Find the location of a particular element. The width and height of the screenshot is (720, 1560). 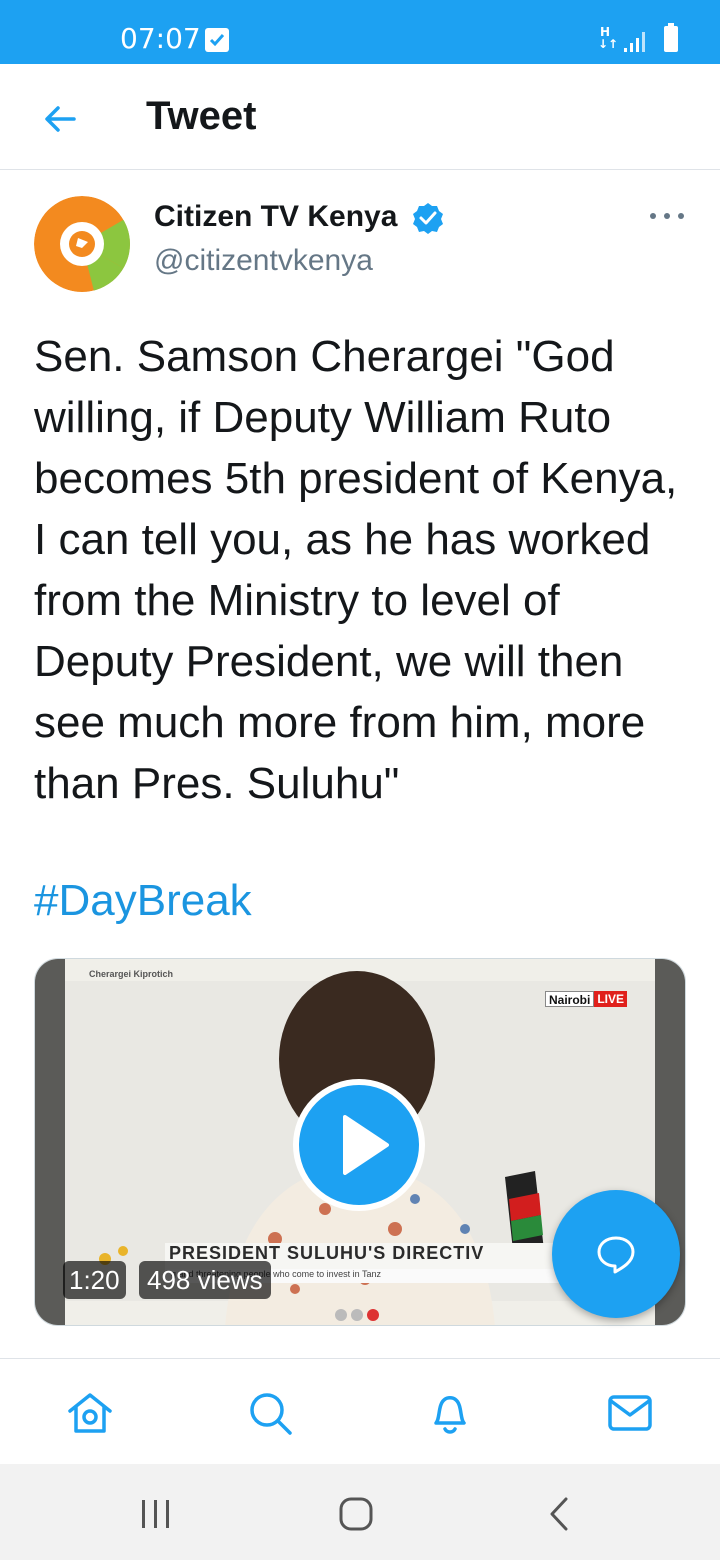

mail-icon is located at coordinates (630, 1413).